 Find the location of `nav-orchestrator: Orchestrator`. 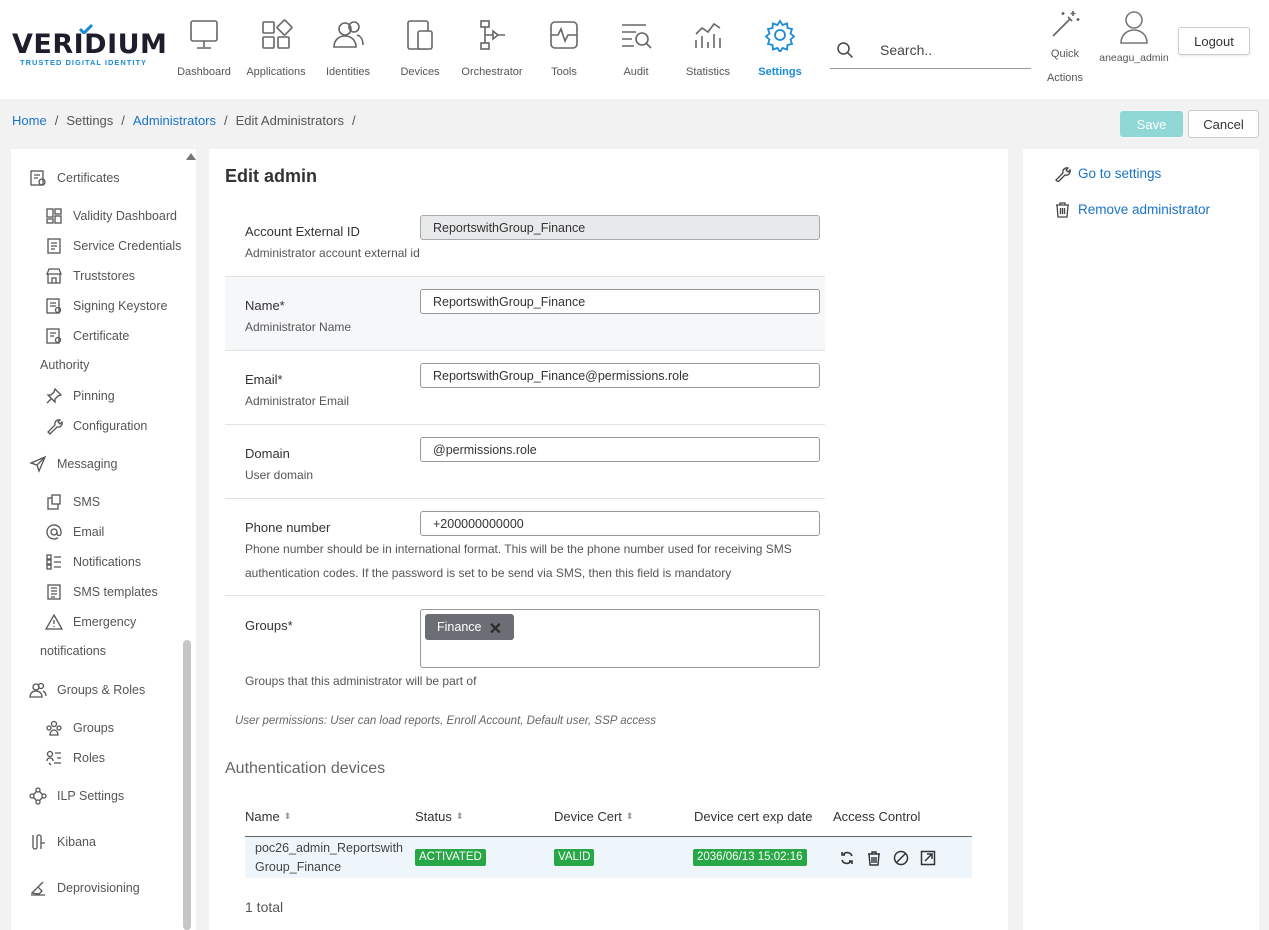

nav-orchestrator: Orchestrator is located at coordinates (492, 49).